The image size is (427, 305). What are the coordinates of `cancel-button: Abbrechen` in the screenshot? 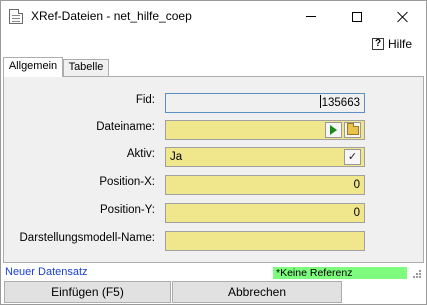 It's located at (257, 292).